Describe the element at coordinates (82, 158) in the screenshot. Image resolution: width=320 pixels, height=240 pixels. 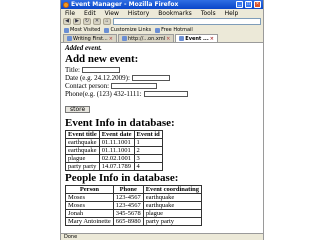
I see `table-cell: plague` at that location.